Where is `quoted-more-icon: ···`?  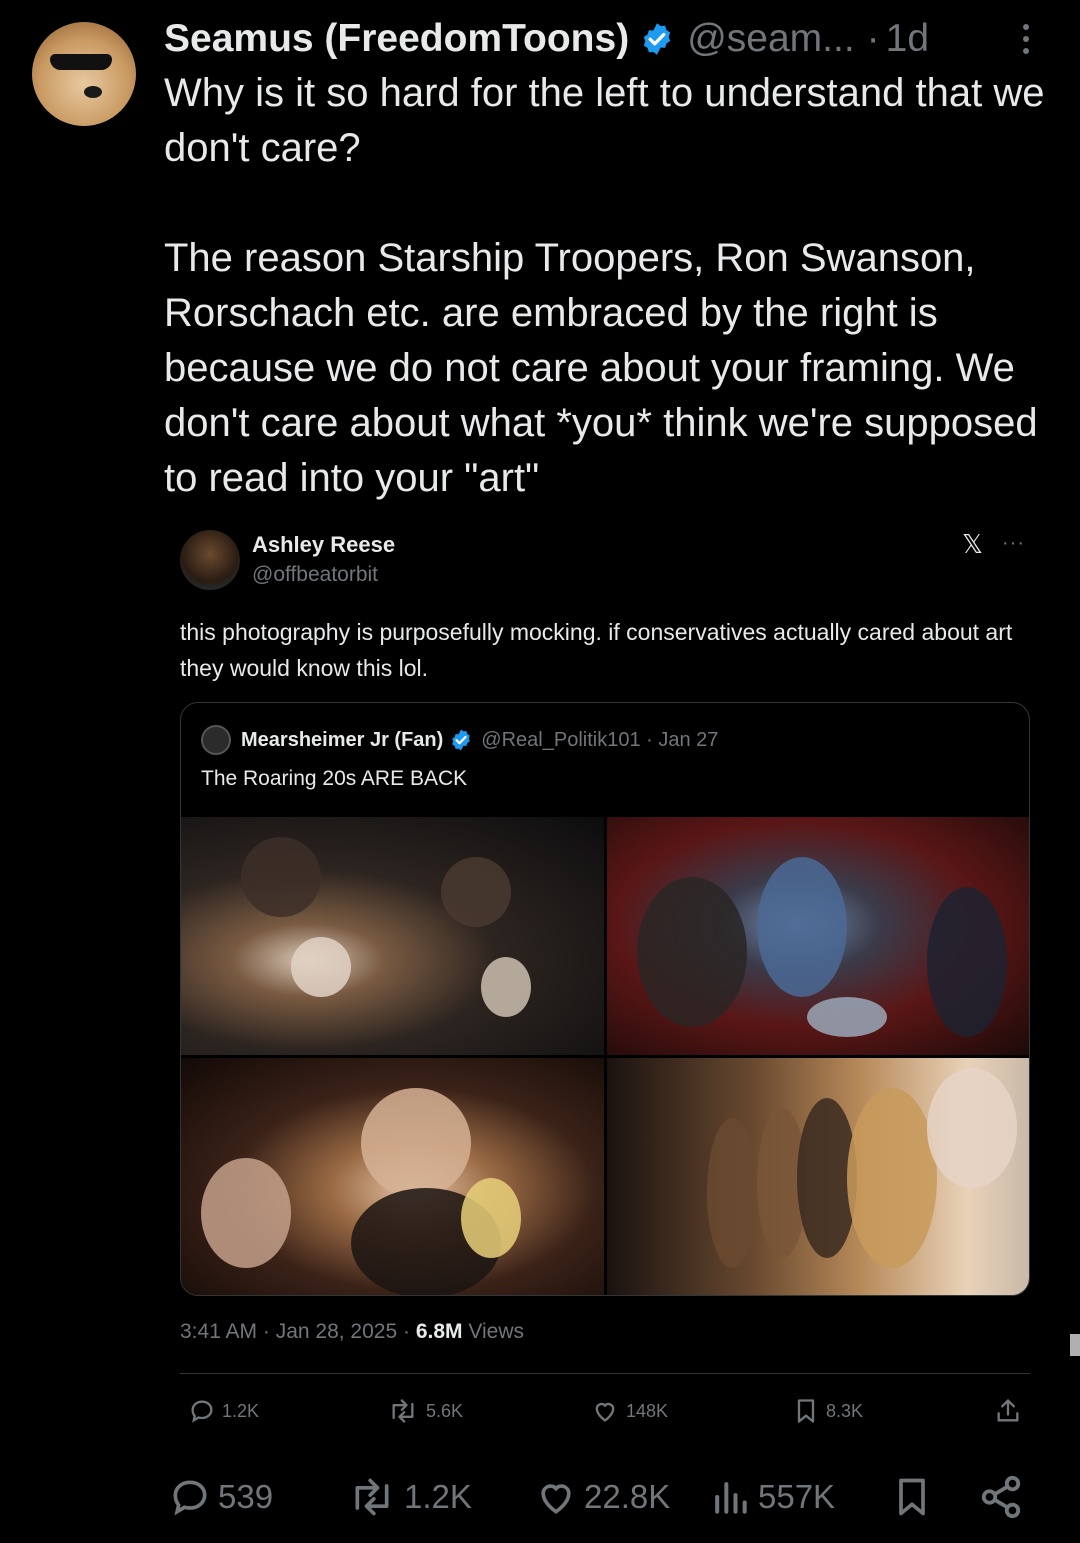 quoted-more-icon: ··· is located at coordinates (1013, 543).